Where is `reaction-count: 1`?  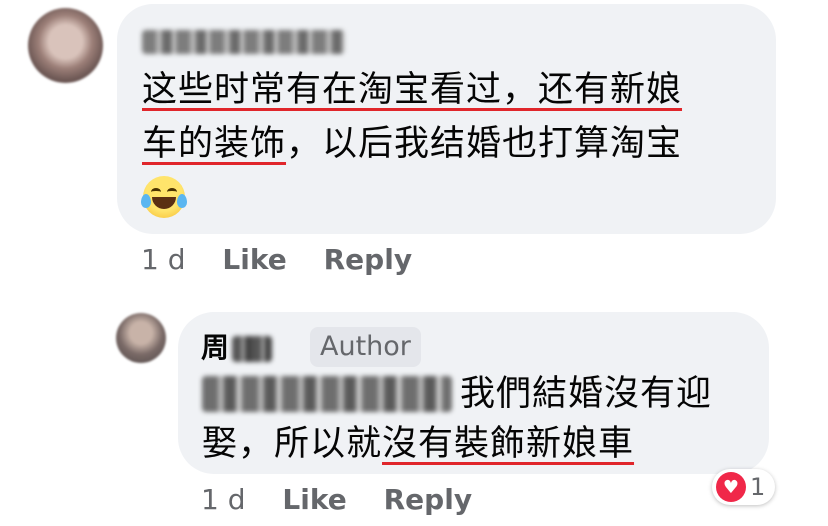
reaction-count: 1 is located at coordinates (758, 487).